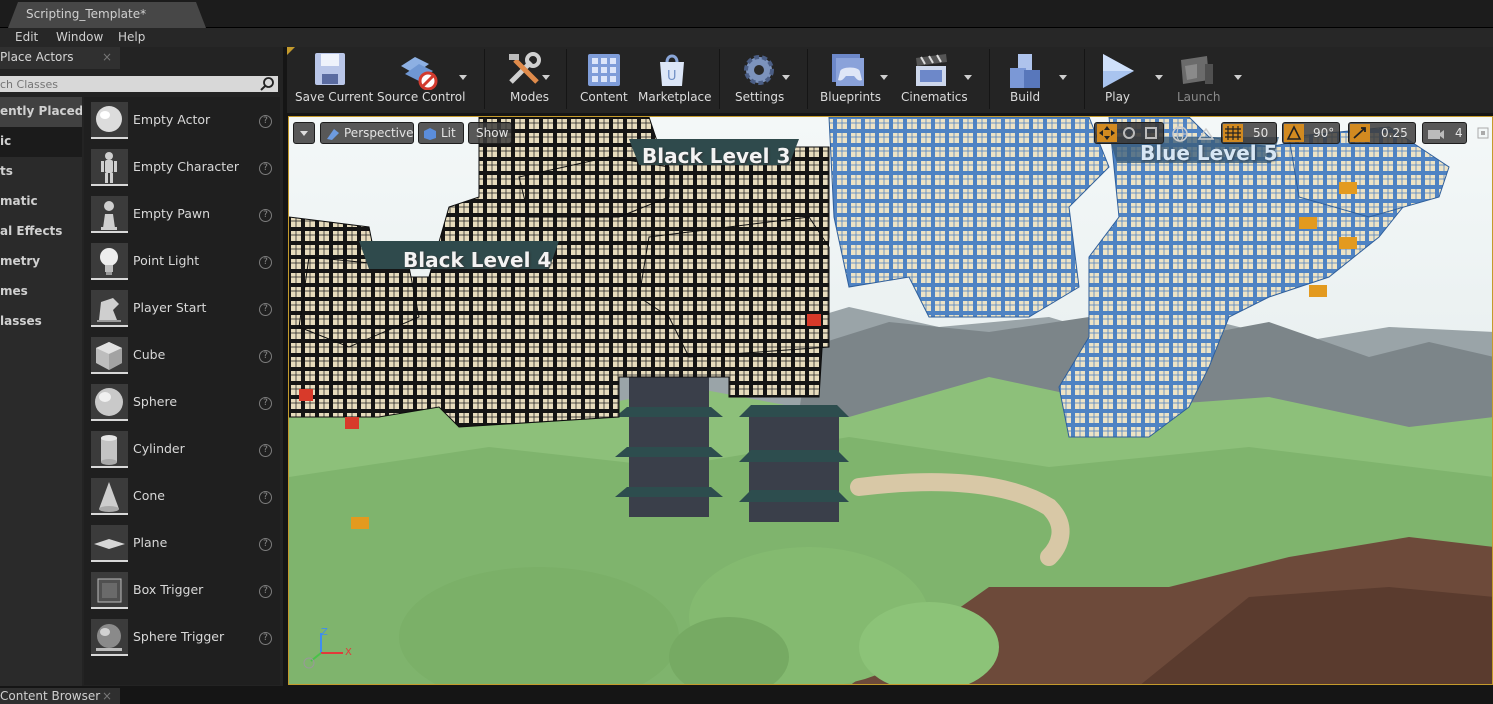 Image resolution: width=1493 pixels, height=704 pixels. Describe the element at coordinates (182, 402) in the screenshot. I see `actor-sphere: Sphere ?` at that location.